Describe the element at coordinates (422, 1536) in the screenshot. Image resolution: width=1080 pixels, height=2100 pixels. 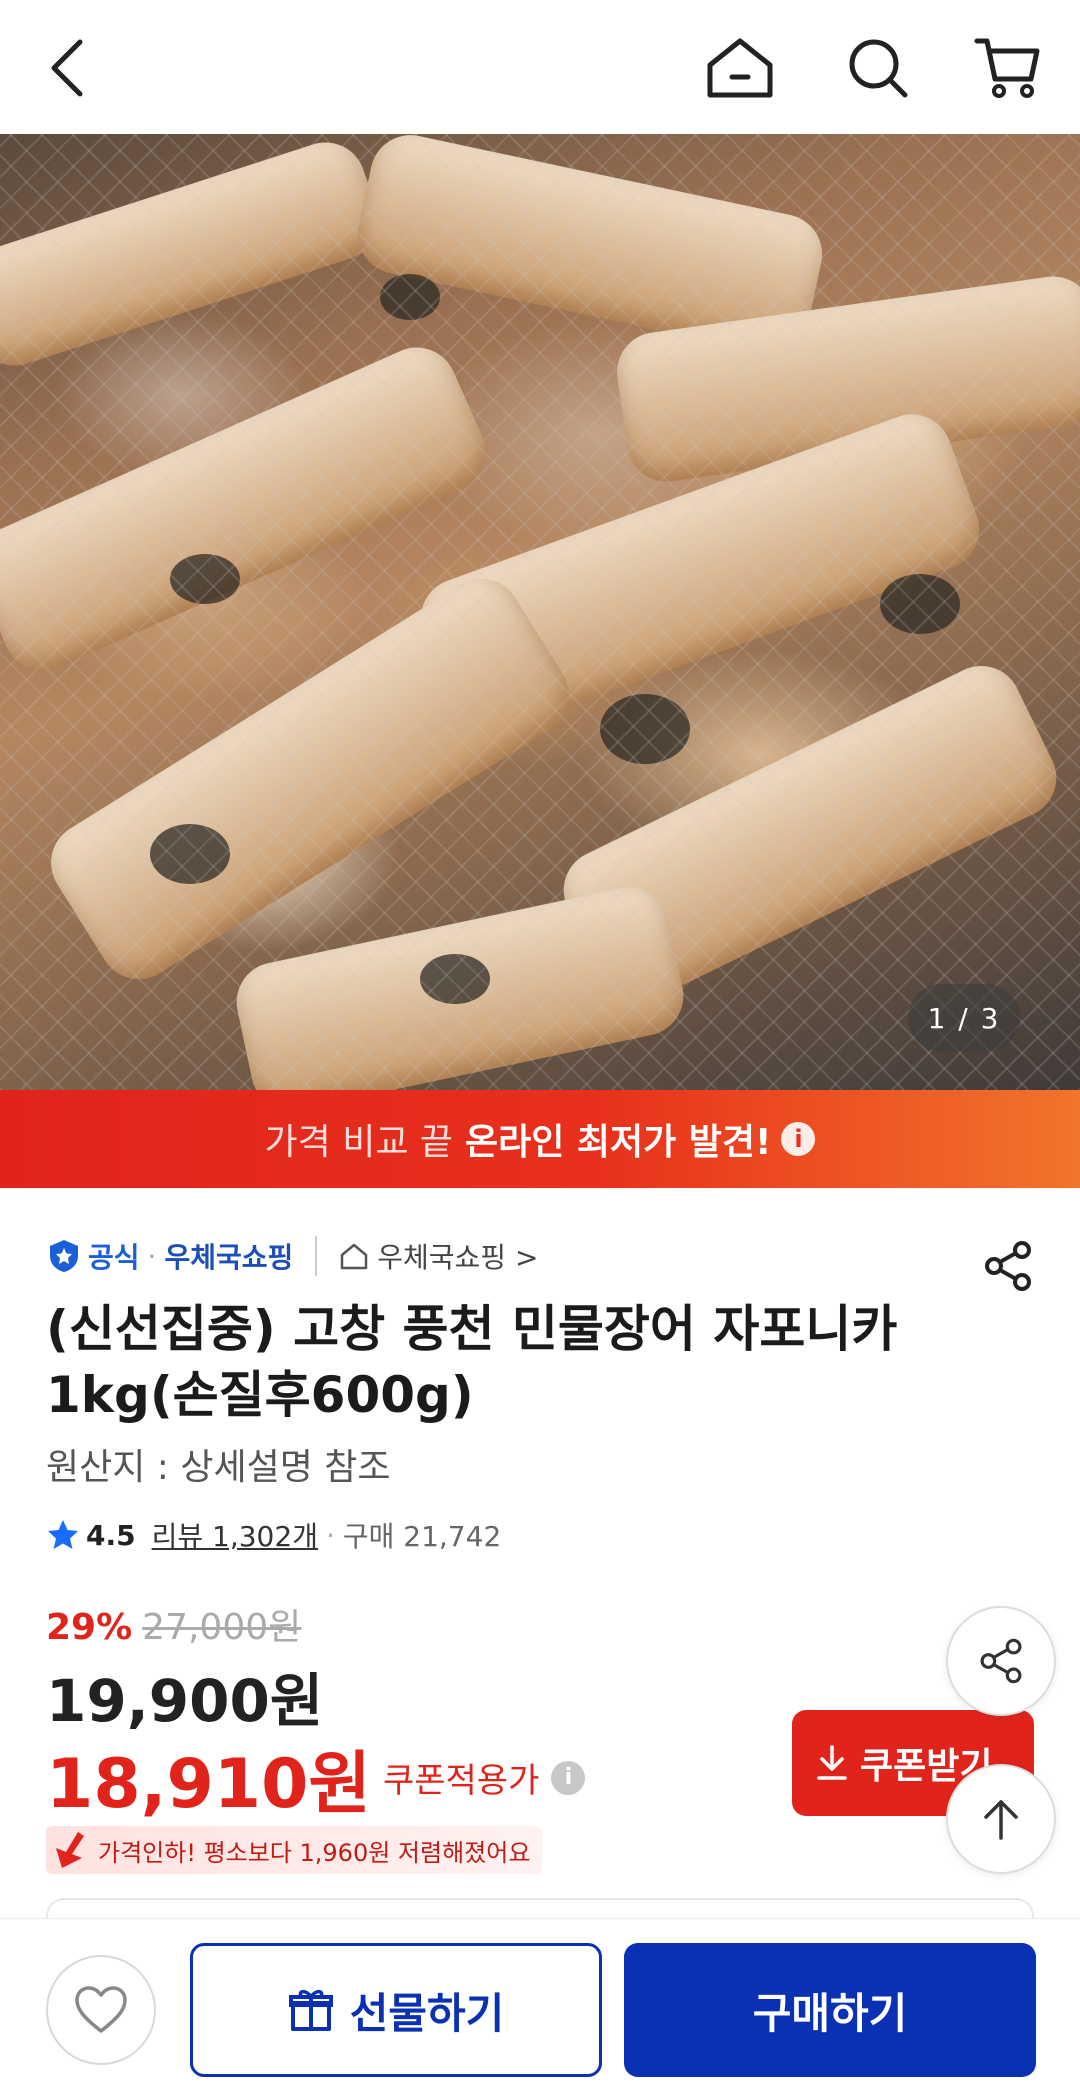
I see `purchase-count: 구매 21,742` at that location.